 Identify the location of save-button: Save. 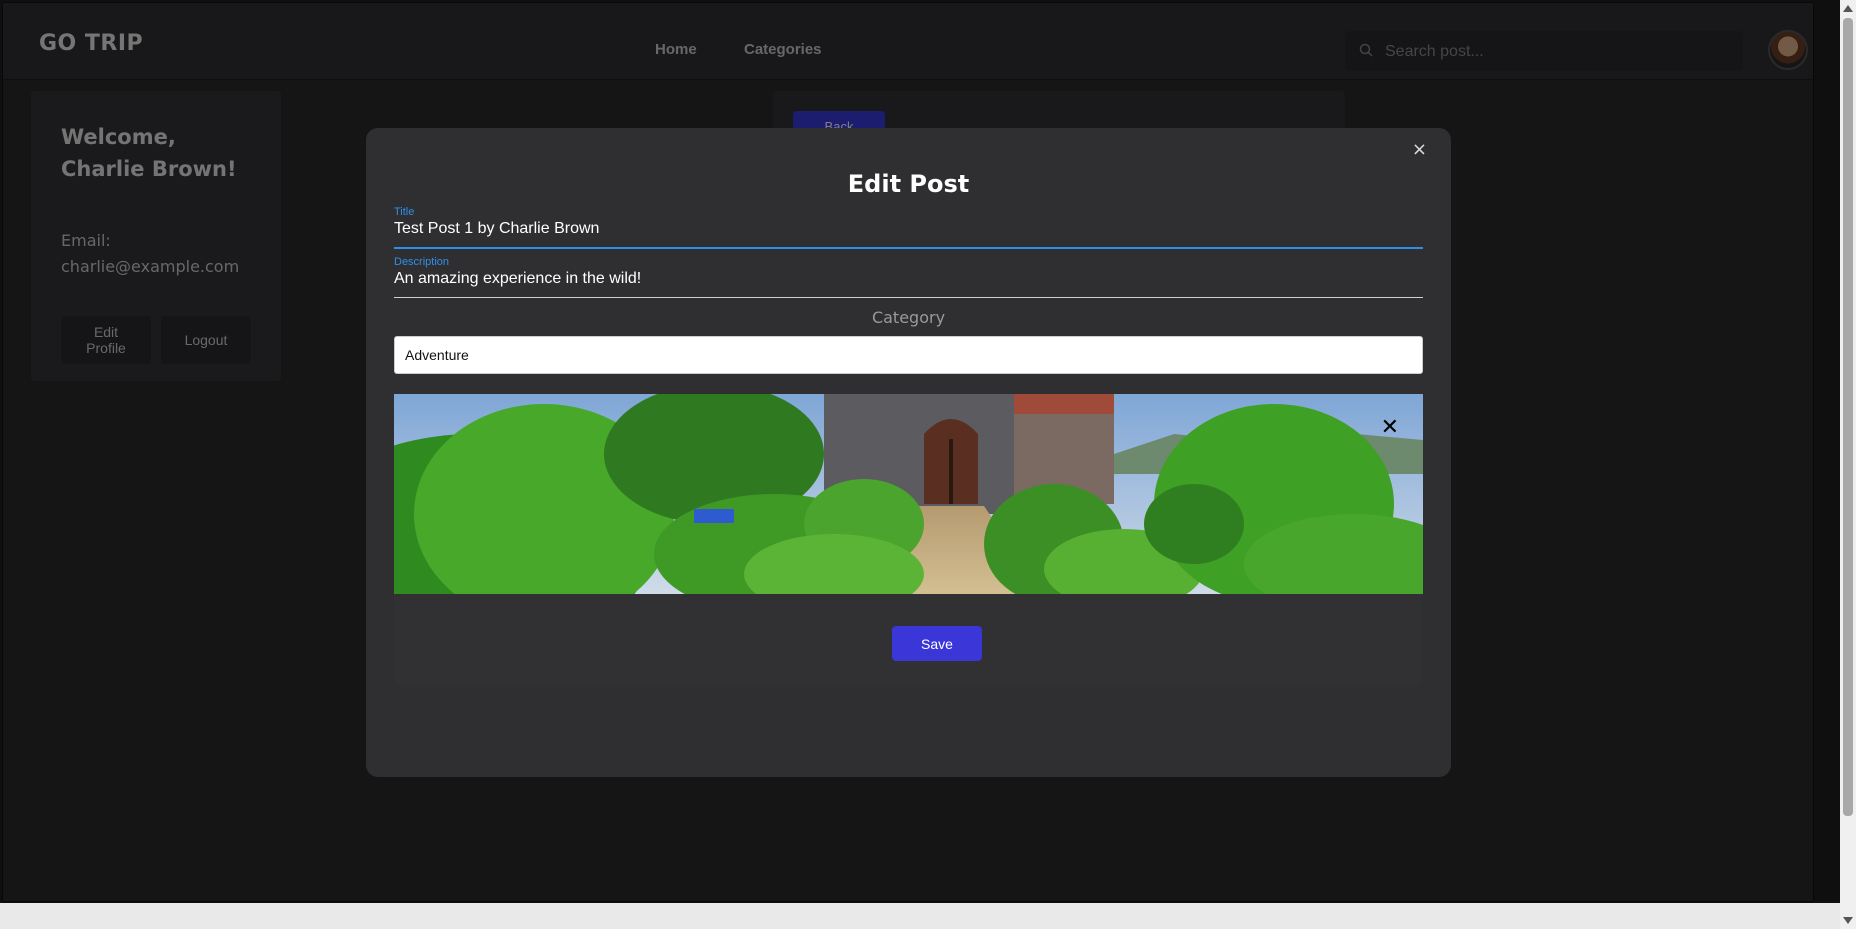
(937, 643).